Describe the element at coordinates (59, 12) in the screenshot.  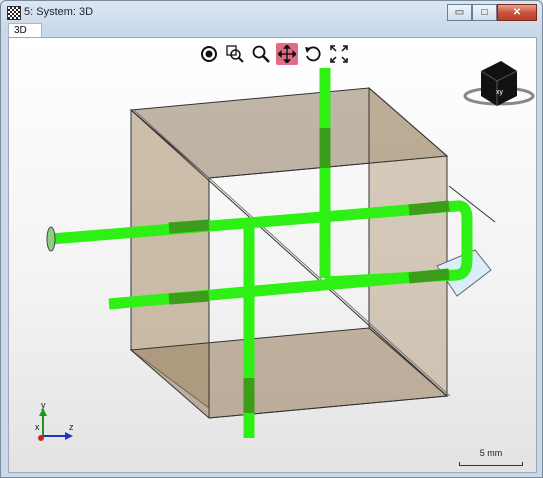
I see `window-title: 5: System: 3D` at that location.